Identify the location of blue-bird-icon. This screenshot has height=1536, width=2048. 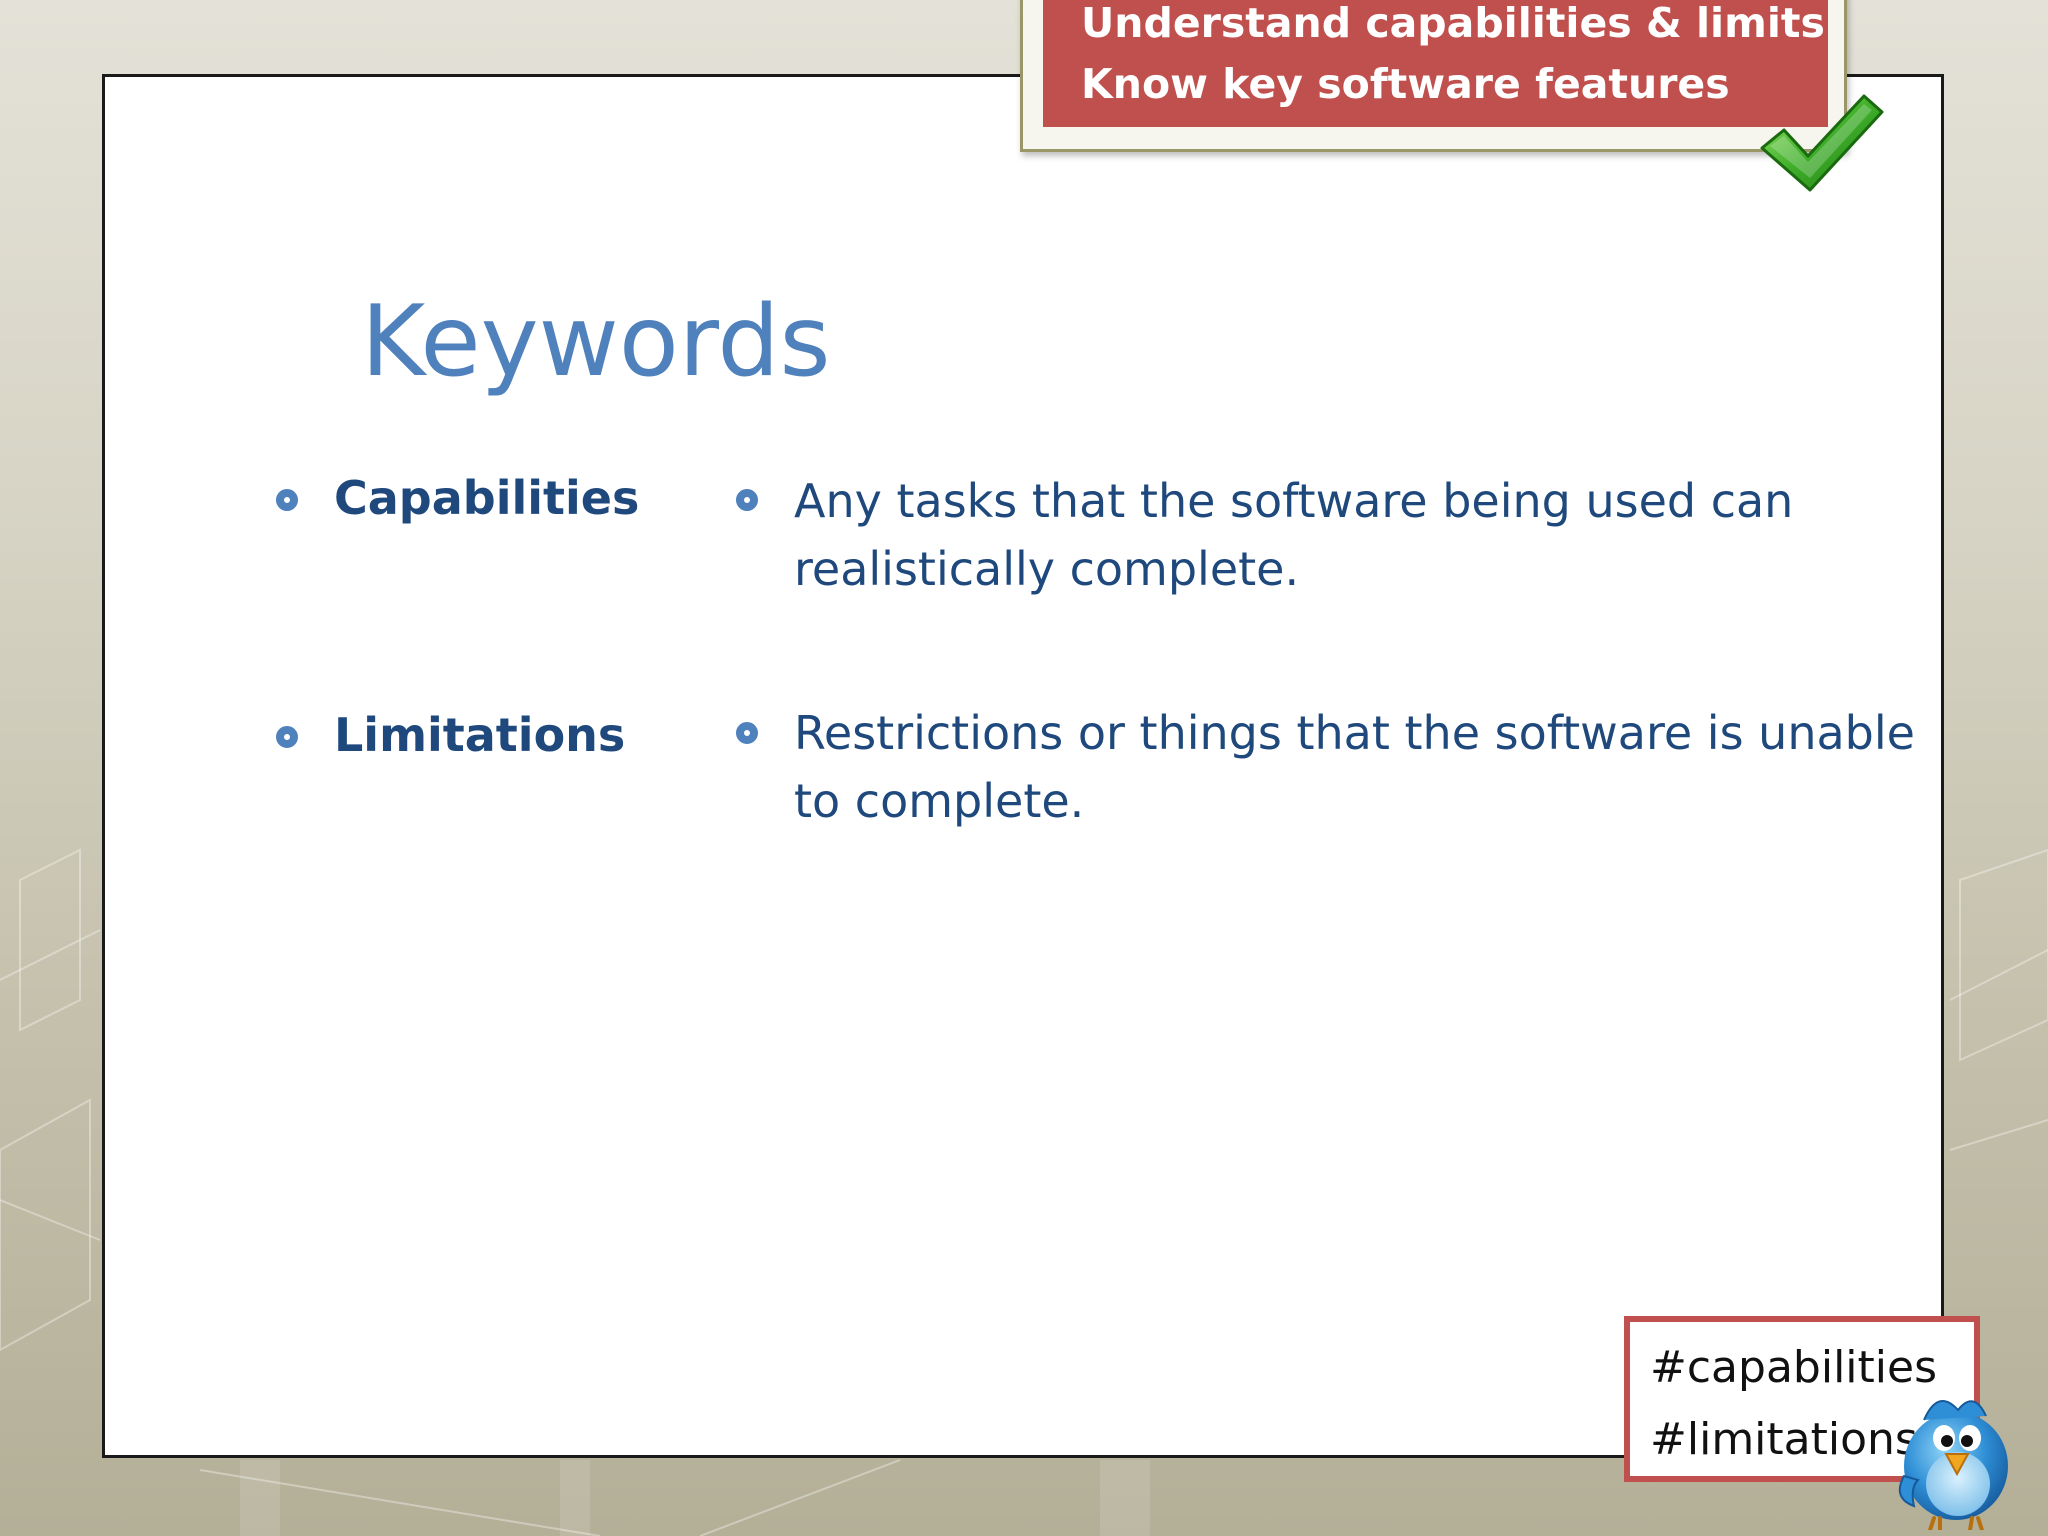
(1953, 1465).